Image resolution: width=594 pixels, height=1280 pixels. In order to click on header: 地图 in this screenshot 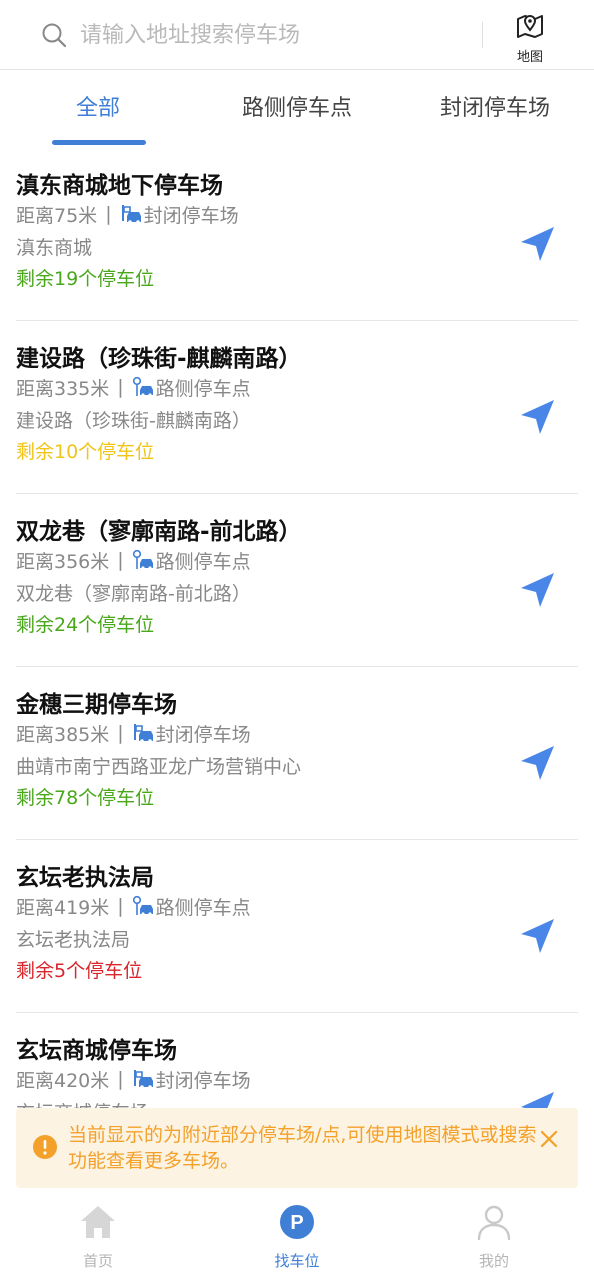, I will do `click(297, 35)`.